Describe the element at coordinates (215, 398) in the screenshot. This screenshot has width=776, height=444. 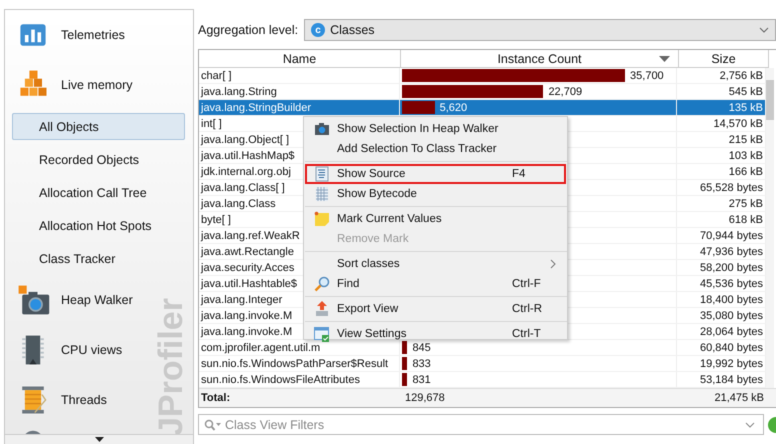
I see `total-label: Total:` at that location.